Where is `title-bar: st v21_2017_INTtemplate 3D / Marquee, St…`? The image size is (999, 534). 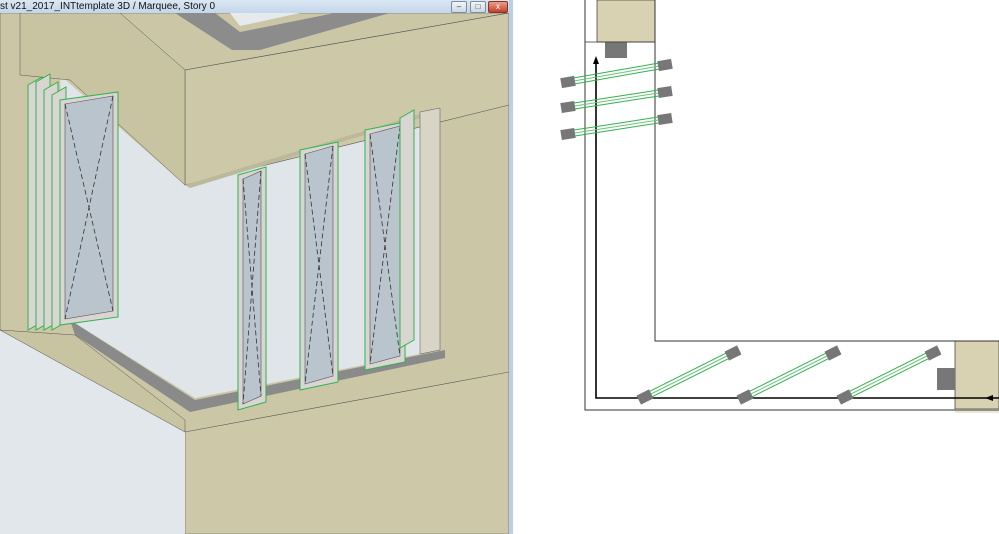 title-bar: st v21_2017_INTtemplate 3D / Marquee, St… is located at coordinates (254, 6).